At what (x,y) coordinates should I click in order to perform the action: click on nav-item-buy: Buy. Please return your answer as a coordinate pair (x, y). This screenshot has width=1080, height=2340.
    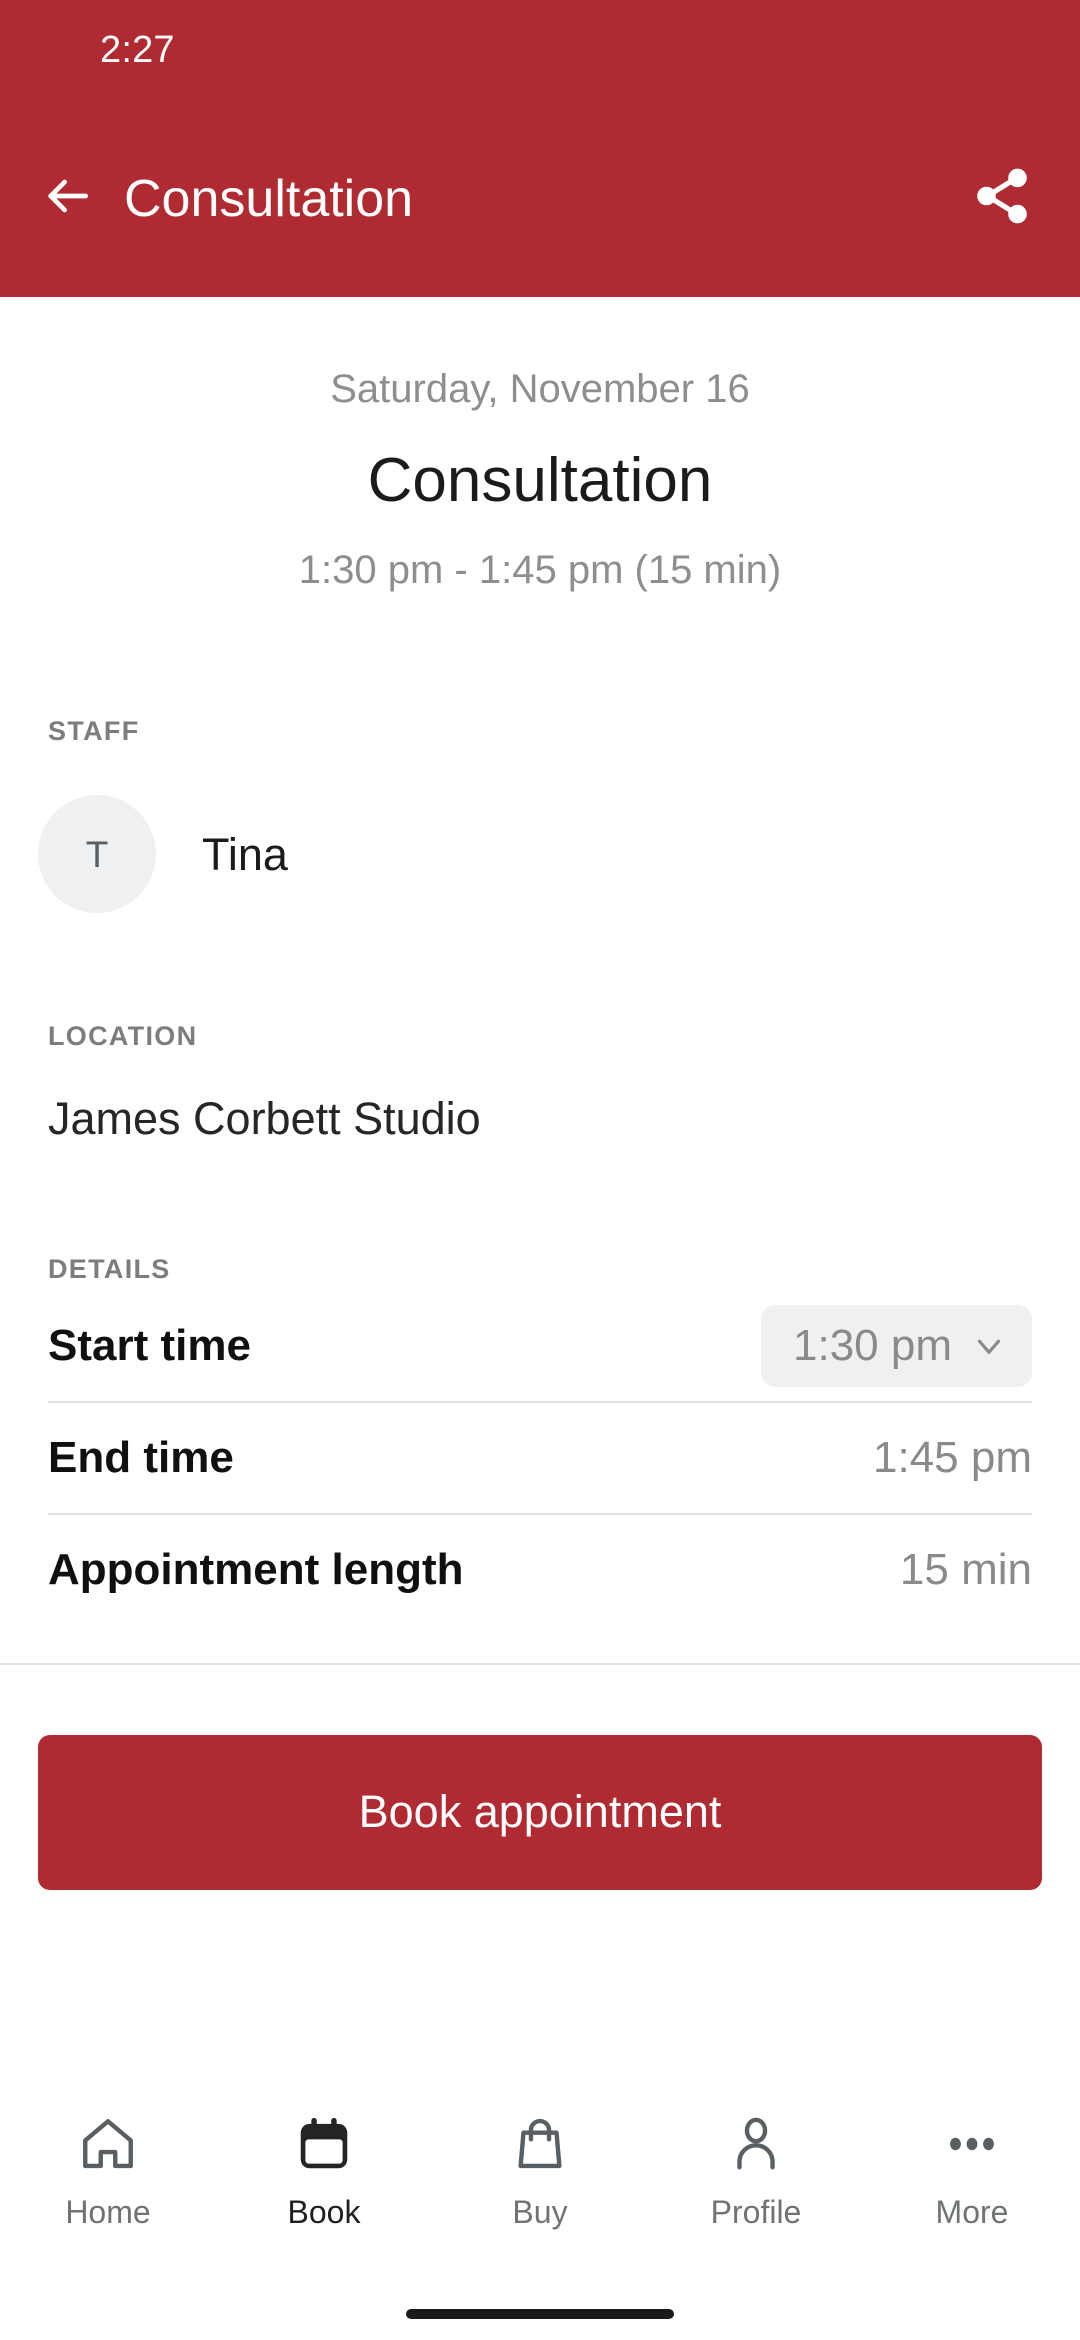
    Looking at the image, I should click on (540, 2167).